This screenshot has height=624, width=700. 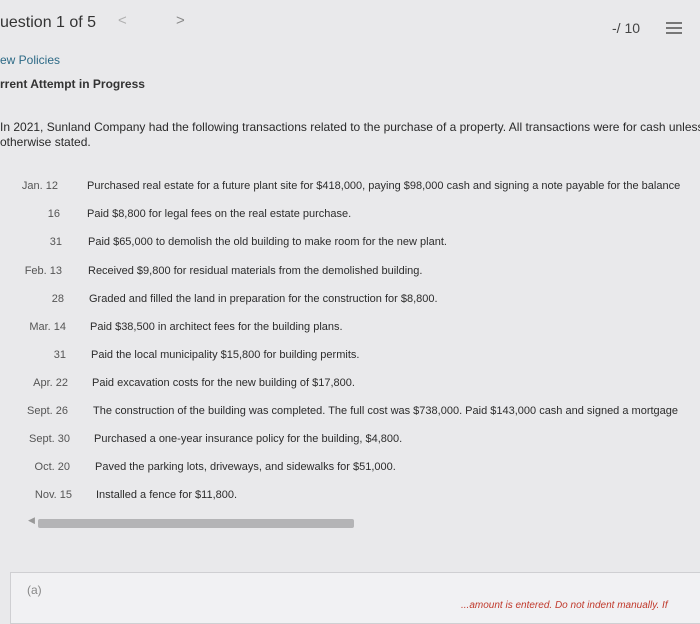 What do you see at coordinates (57, 299) in the screenshot?
I see `transaction-date: 28` at bounding box center [57, 299].